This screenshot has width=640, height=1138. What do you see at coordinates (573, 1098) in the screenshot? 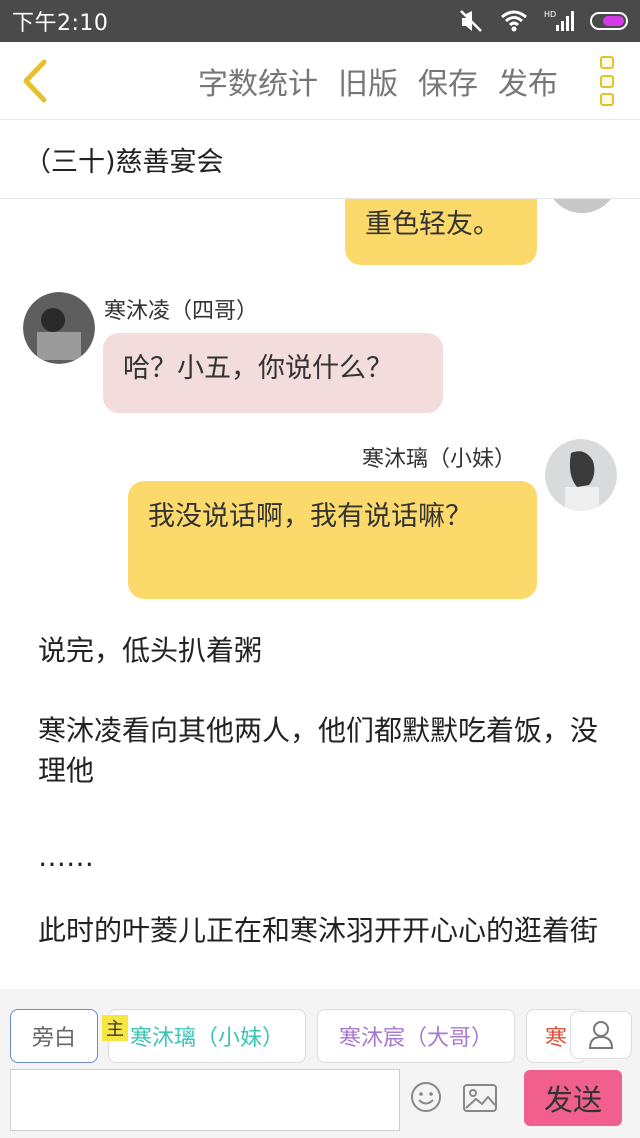
I see `send-button: 发送` at bounding box center [573, 1098].